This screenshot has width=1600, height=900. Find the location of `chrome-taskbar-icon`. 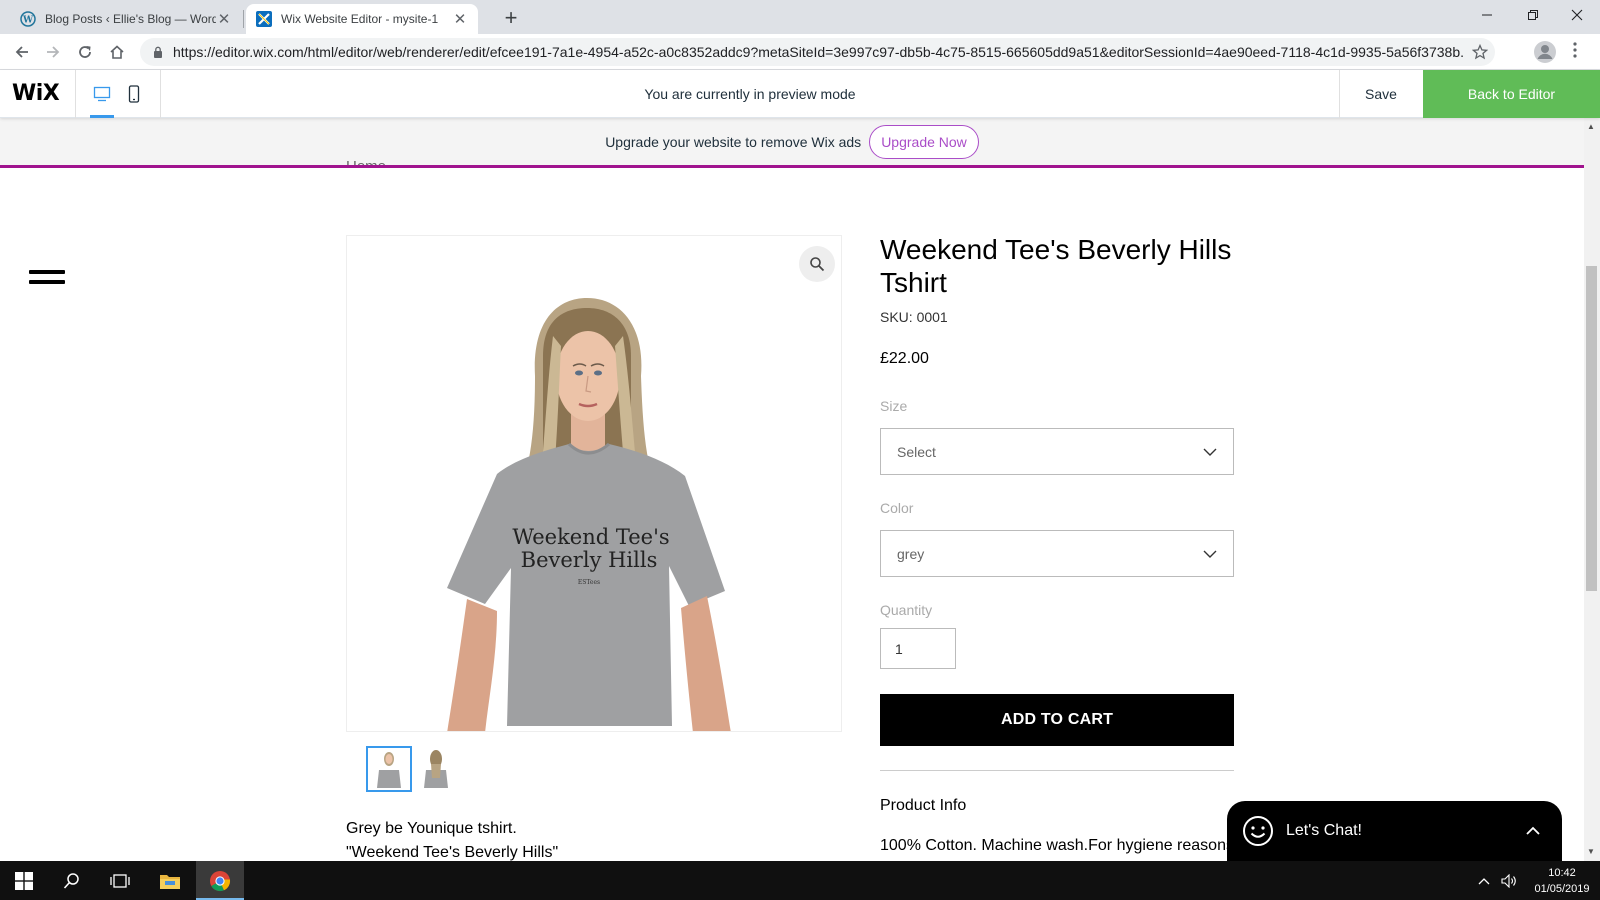

chrome-taskbar-icon is located at coordinates (220, 880).